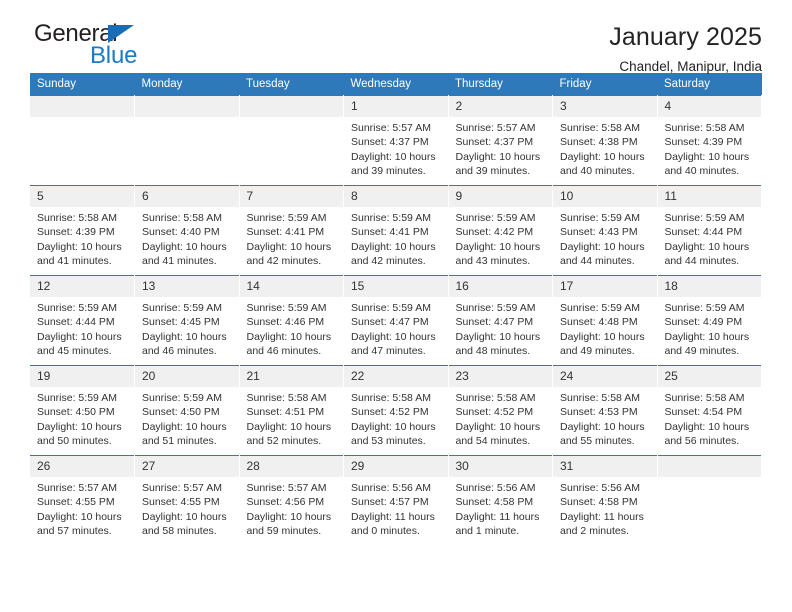  What do you see at coordinates (599, 502) in the screenshot?
I see `day-detail-line: Sunset: 4:58 PM` at bounding box center [599, 502].